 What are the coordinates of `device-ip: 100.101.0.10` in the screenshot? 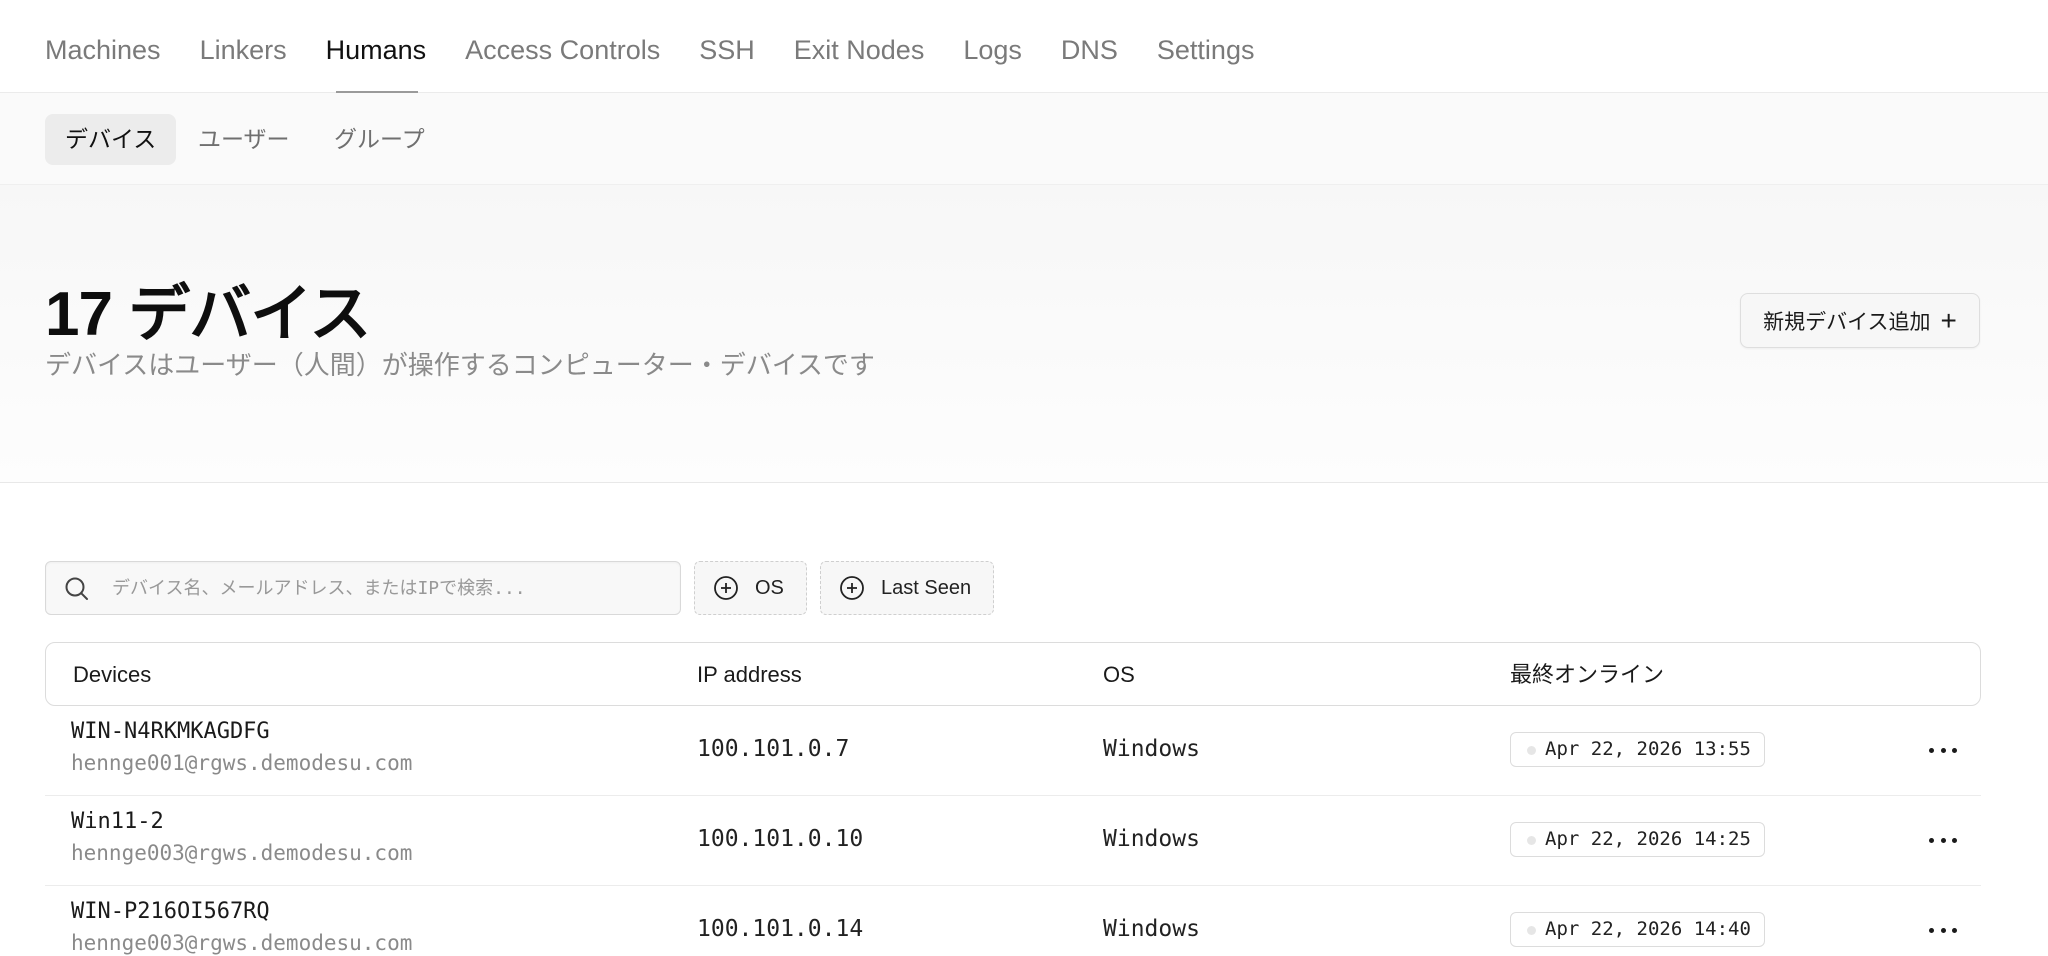 It's located at (780, 839).